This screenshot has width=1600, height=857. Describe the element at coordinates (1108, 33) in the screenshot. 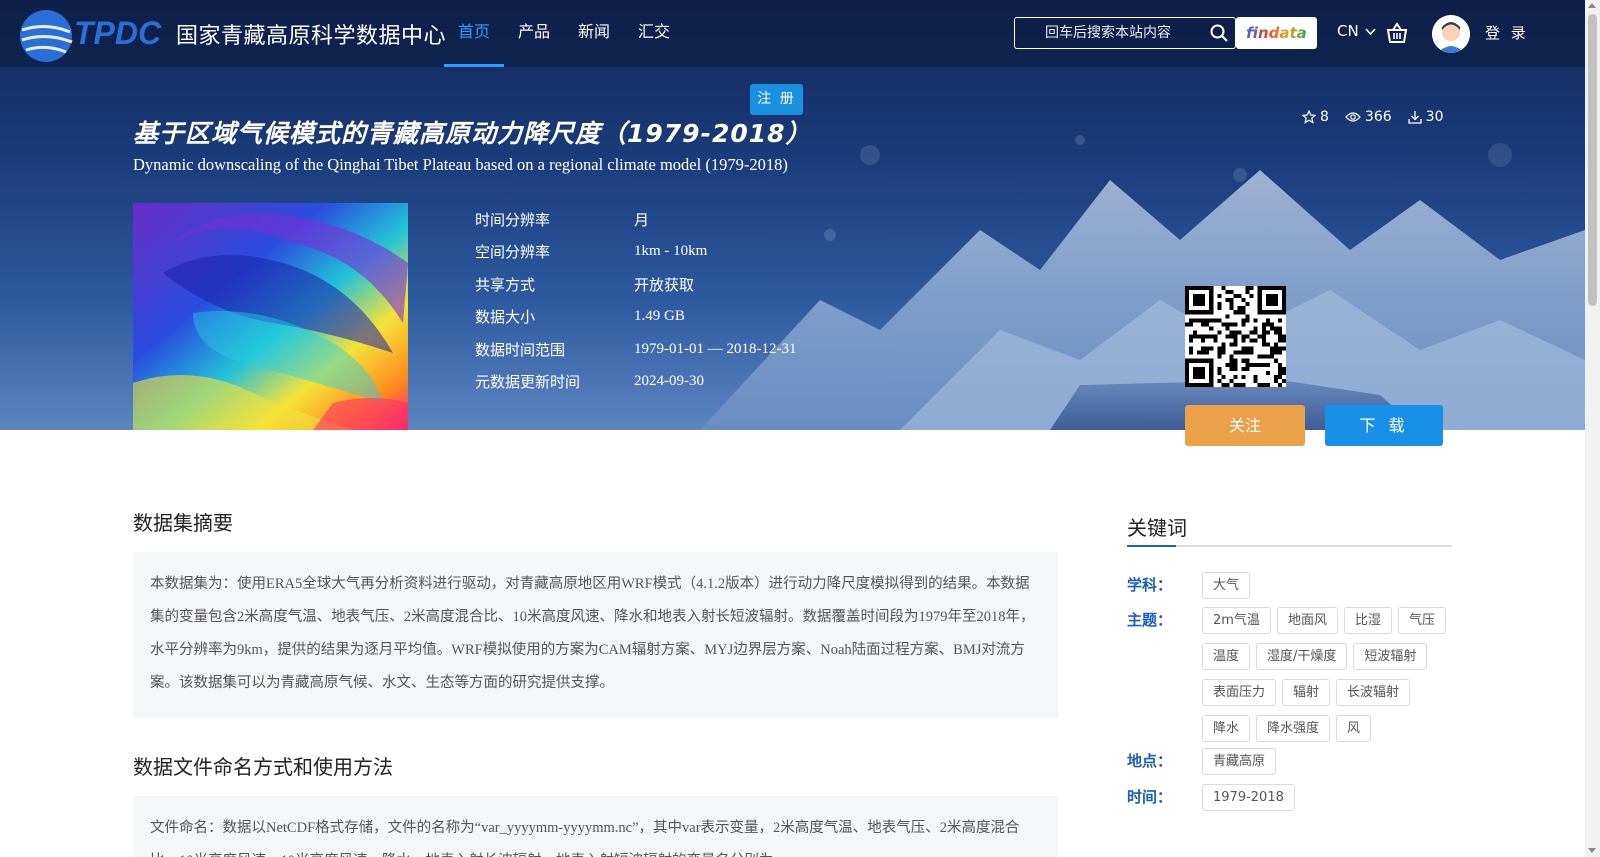

I see `search-input` at that location.